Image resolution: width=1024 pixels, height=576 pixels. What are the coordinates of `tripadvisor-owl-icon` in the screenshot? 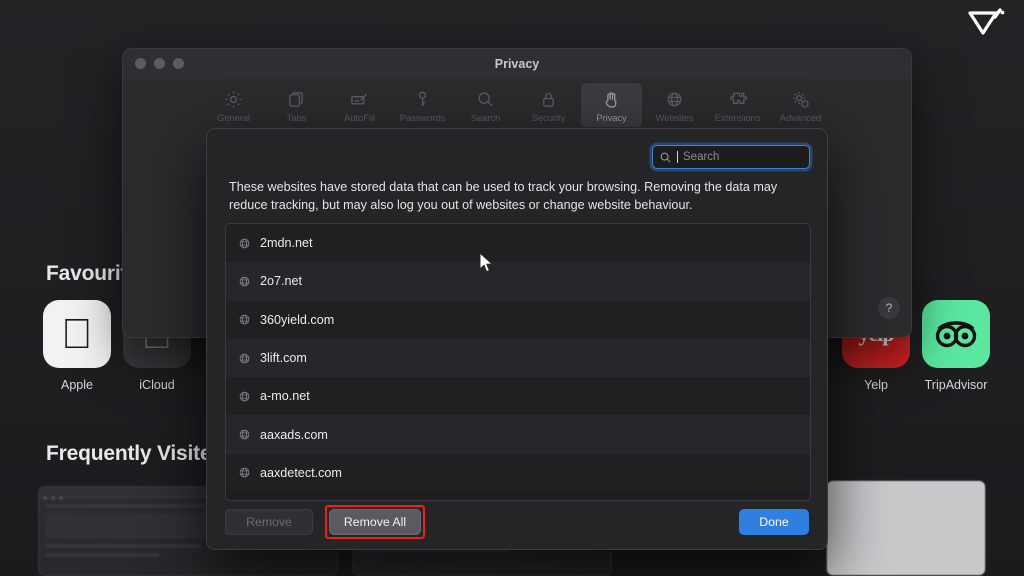 It's located at (956, 334).